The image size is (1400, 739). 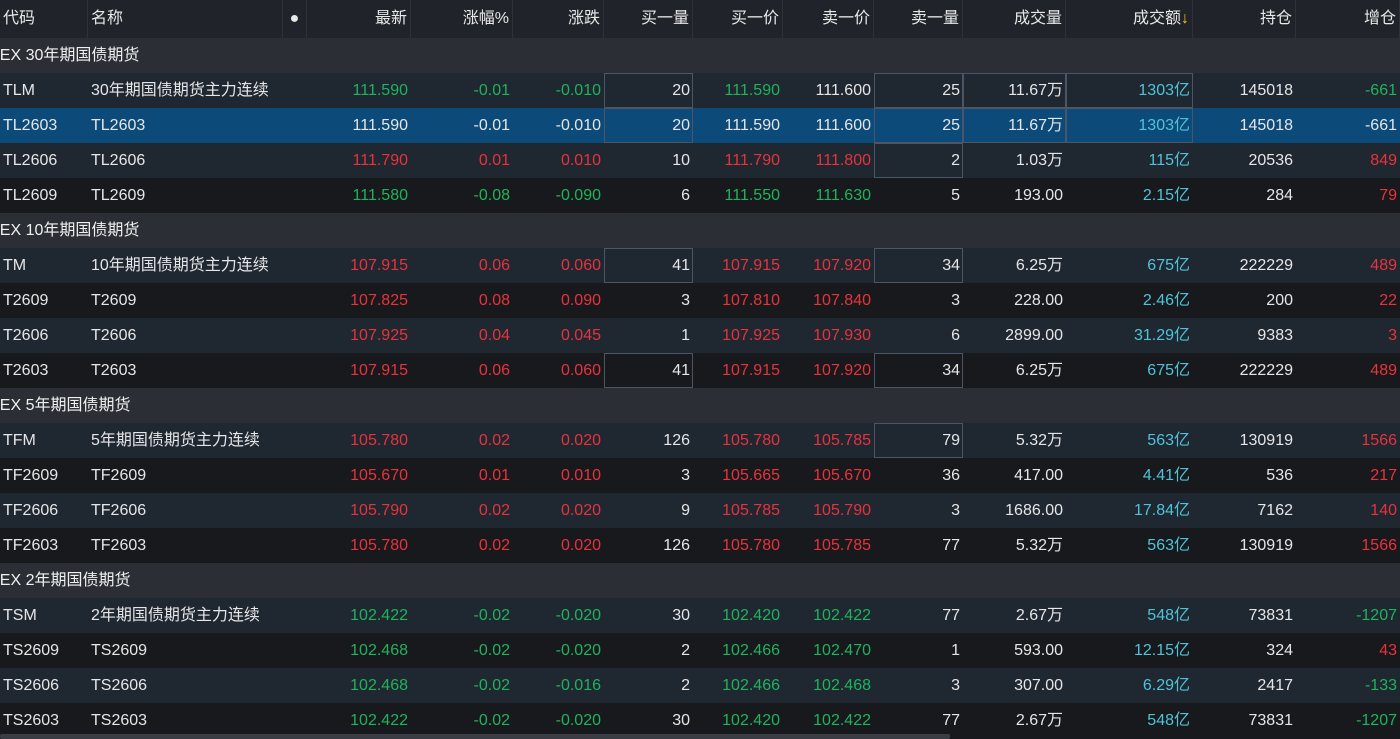 What do you see at coordinates (700, 405) in the screenshot?
I see `group-header: FEX 5年期国债期货` at bounding box center [700, 405].